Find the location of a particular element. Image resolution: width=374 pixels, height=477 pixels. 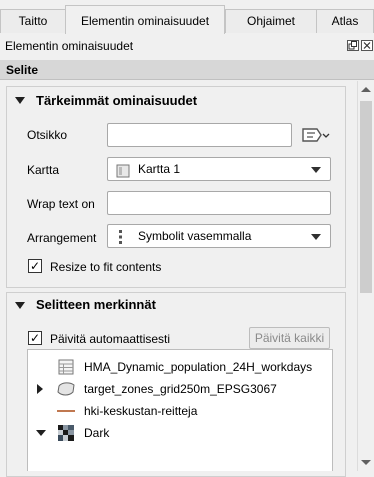

legend-item-label: HMA_Dynamic_population_24H_workdays is located at coordinates (198, 367).